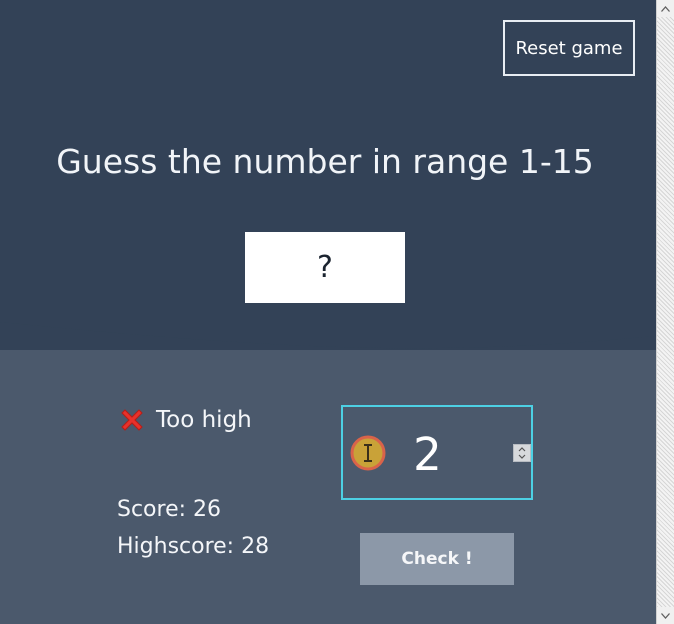 This screenshot has width=674, height=624. What do you see at coordinates (193, 546) in the screenshot?
I see `highscore-text: Highscore: 28` at bounding box center [193, 546].